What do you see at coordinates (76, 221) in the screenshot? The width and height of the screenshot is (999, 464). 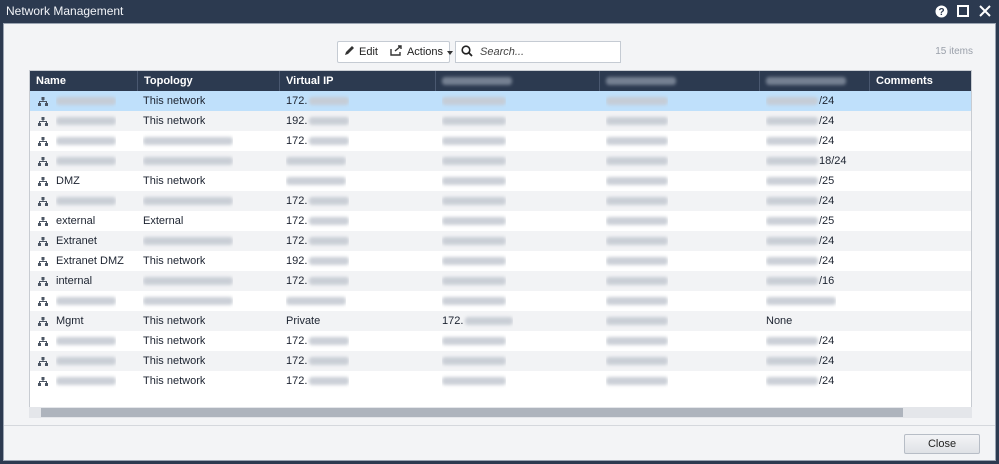 I see `cell-text: external` at bounding box center [76, 221].